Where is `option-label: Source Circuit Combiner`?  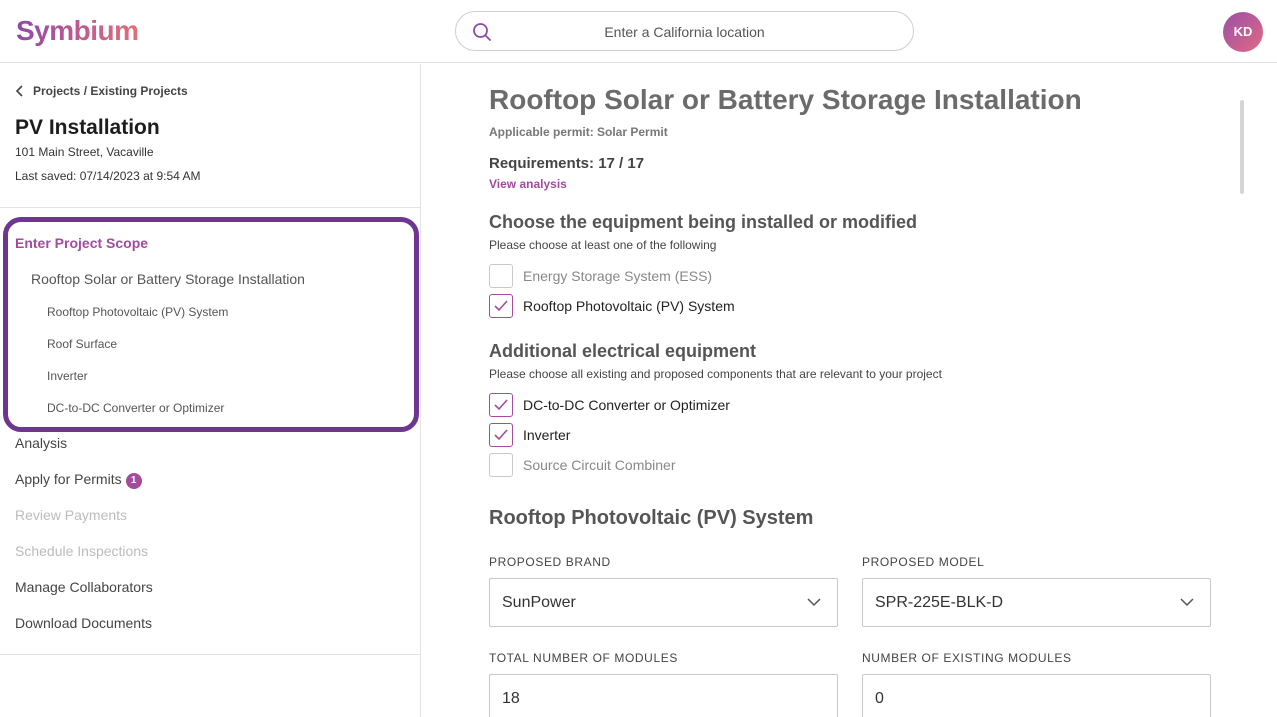
option-label: Source Circuit Combiner is located at coordinates (599, 465).